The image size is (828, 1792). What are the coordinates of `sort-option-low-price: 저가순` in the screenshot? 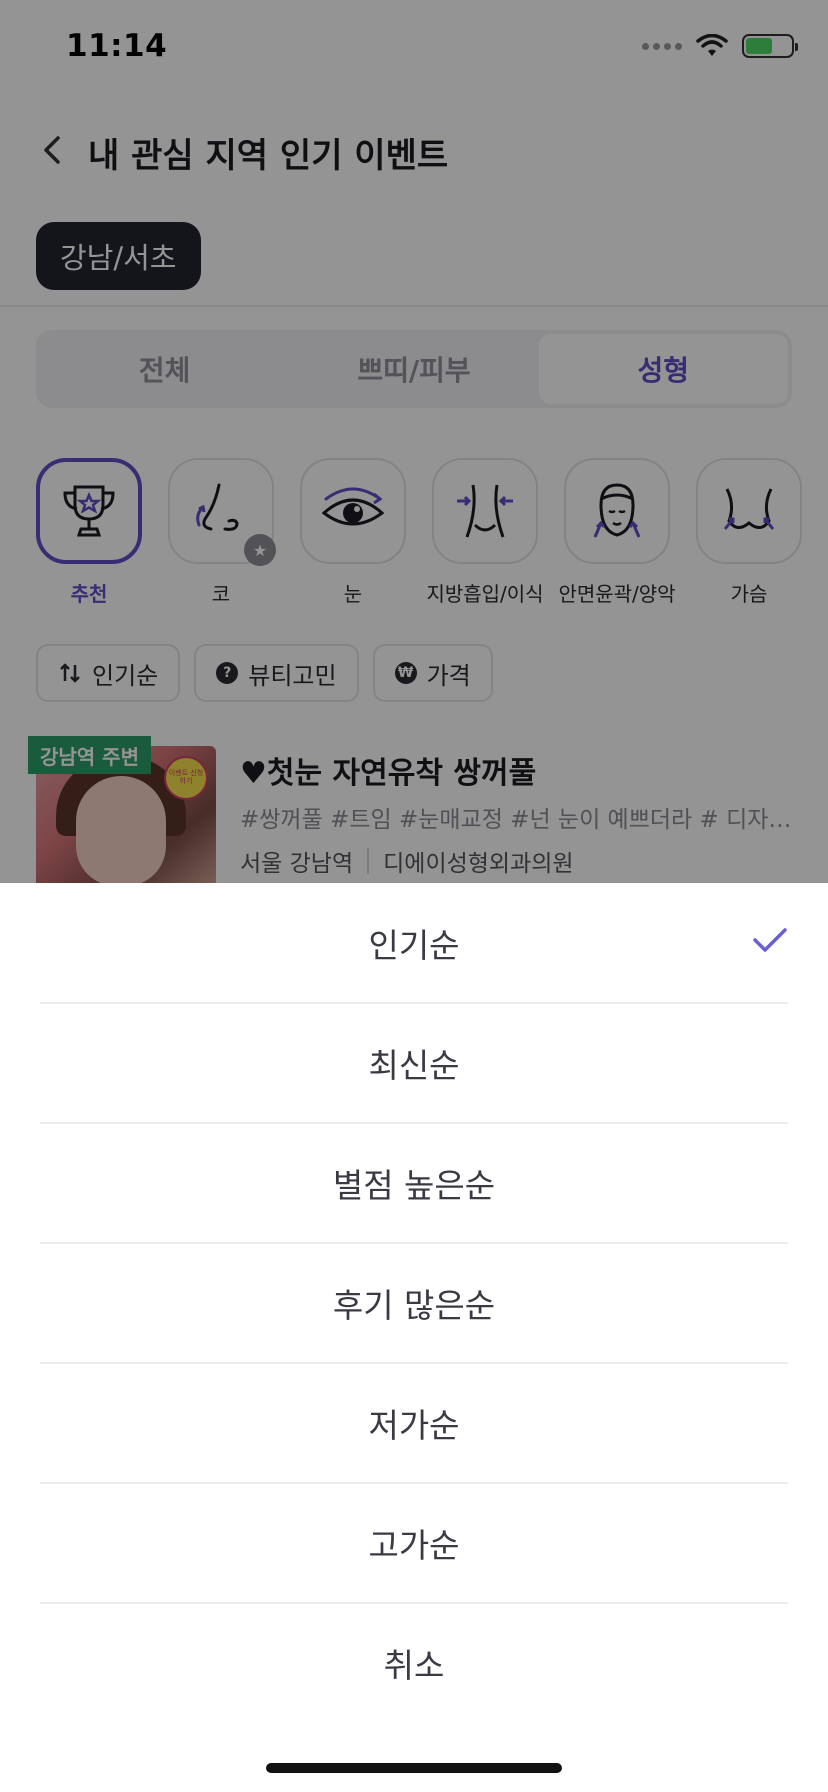 It's located at (414, 1423).